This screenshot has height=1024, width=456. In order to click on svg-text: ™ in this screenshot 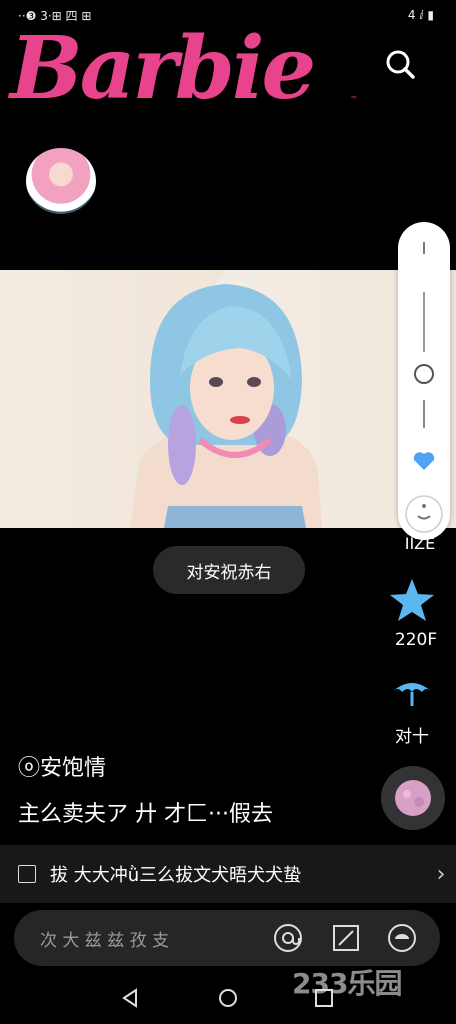, I will do `click(354, 99)`.